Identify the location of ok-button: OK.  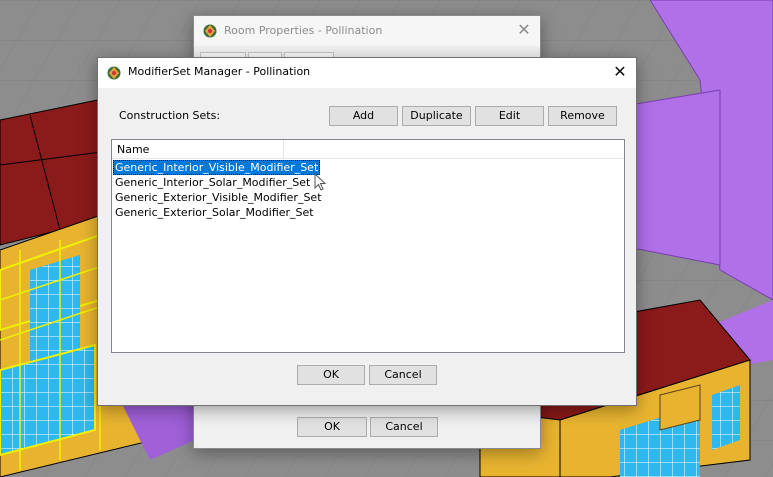
(331, 375).